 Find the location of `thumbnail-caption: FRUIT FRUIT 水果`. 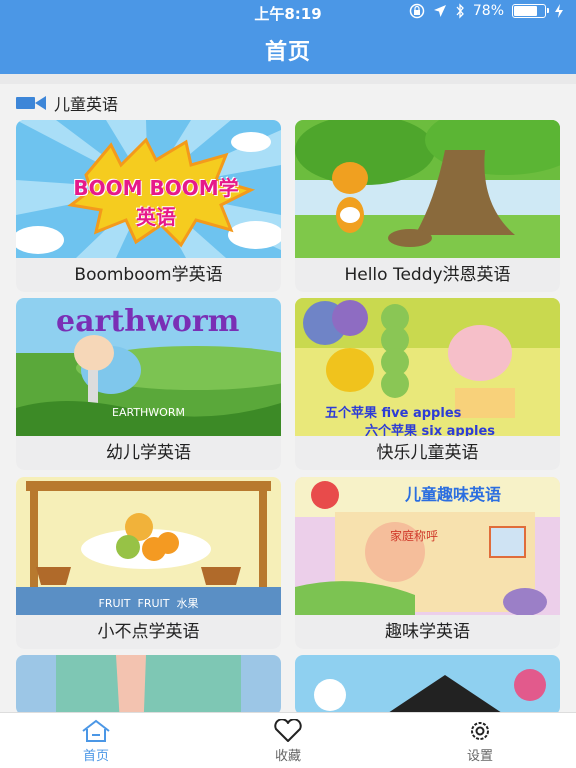

thumbnail-caption: FRUIT FRUIT 水果 is located at coordinates (148, 603).